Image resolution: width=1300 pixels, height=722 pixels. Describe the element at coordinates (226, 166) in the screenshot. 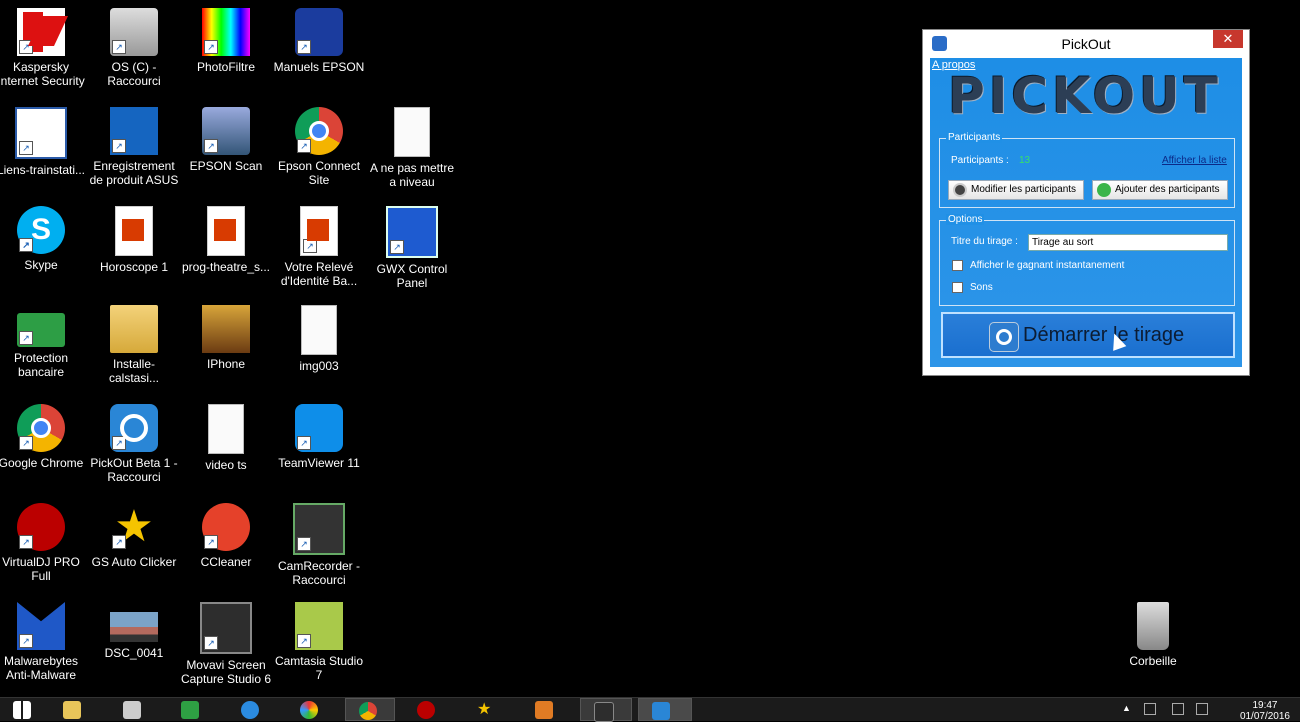

I see `desktop-icon-label: EPSON Scan` at that location.